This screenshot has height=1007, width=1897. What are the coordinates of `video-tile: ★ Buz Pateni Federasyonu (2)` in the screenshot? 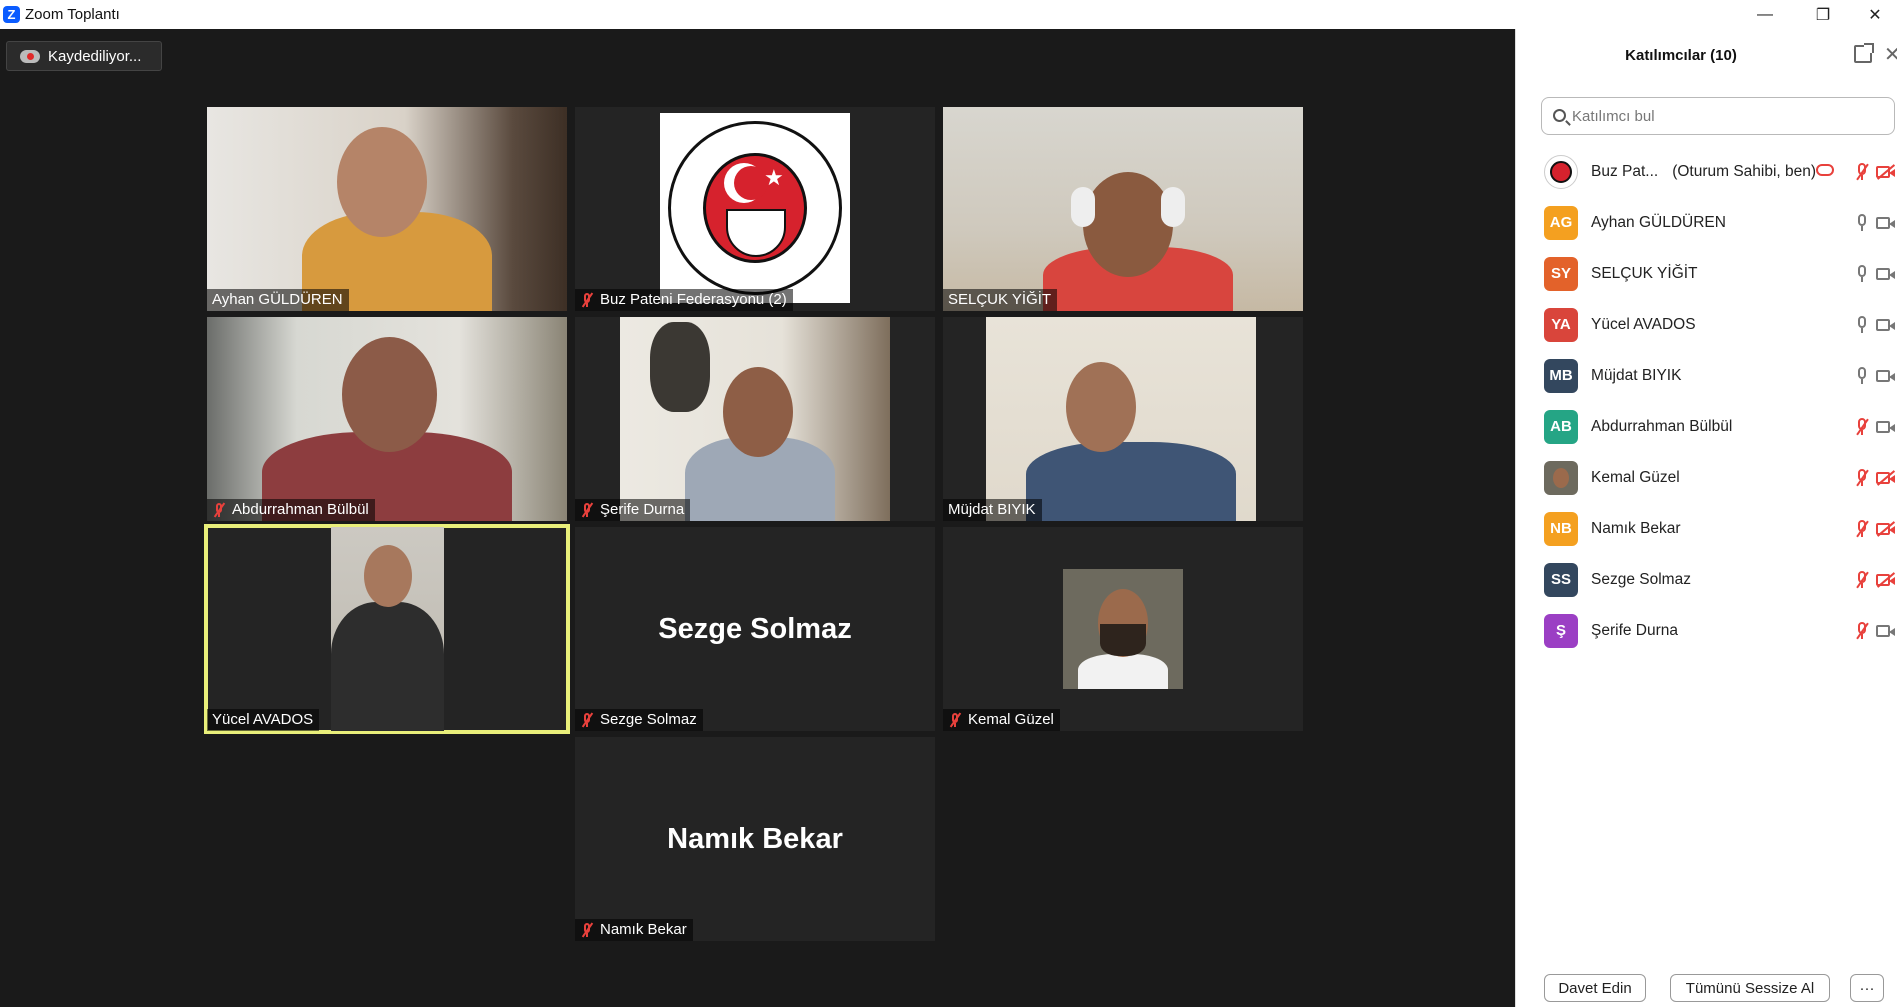 It's located at (755, 209).